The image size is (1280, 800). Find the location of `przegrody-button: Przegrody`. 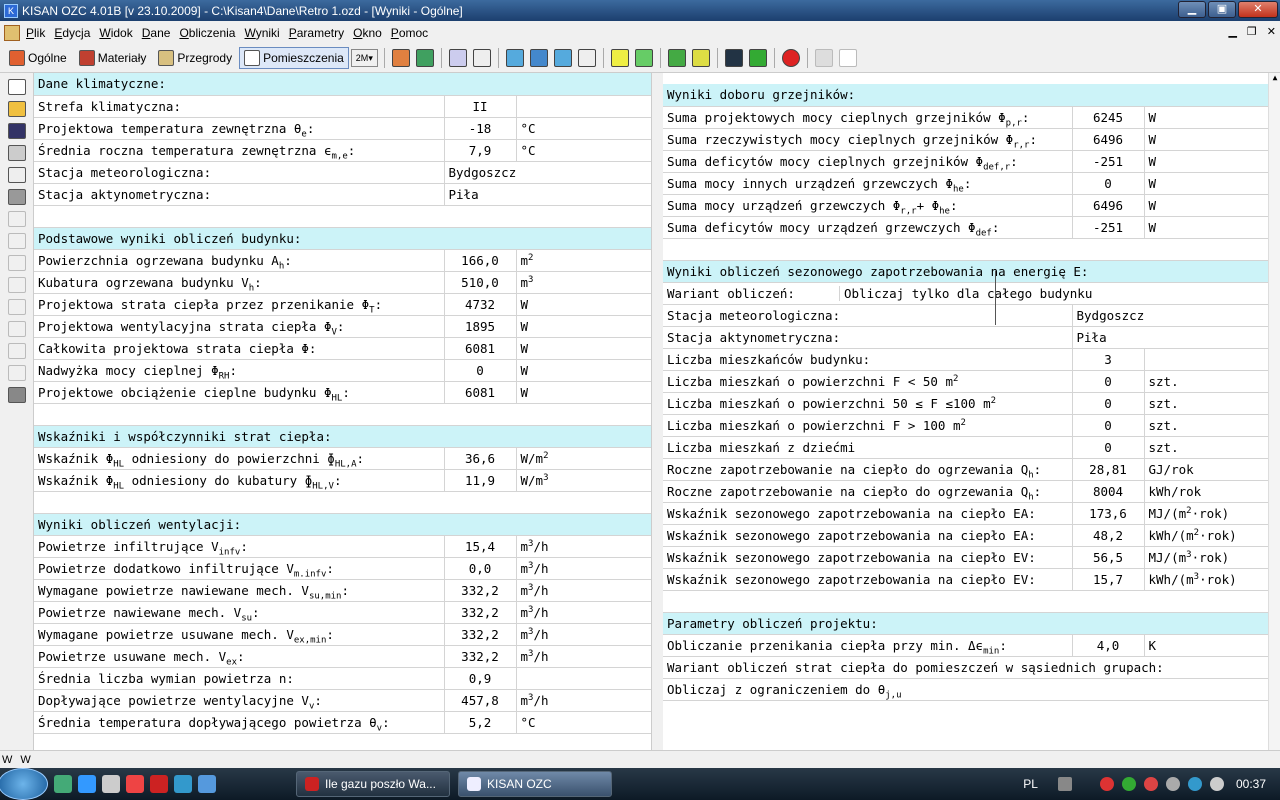

przegrody-button: Przegrody is located at coordinates (195, 58).